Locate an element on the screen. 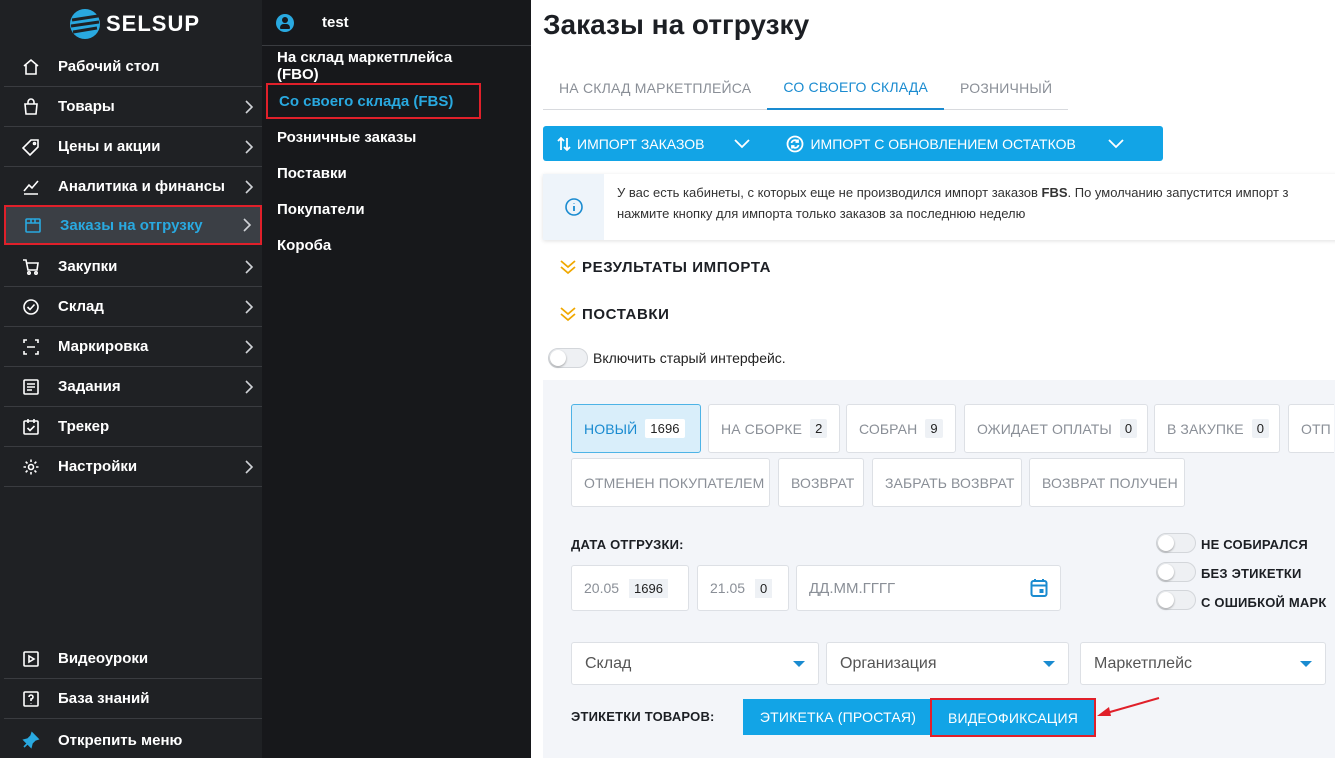  sidebar-item-label: Рабочий стол is located at coordinates (109, 66).